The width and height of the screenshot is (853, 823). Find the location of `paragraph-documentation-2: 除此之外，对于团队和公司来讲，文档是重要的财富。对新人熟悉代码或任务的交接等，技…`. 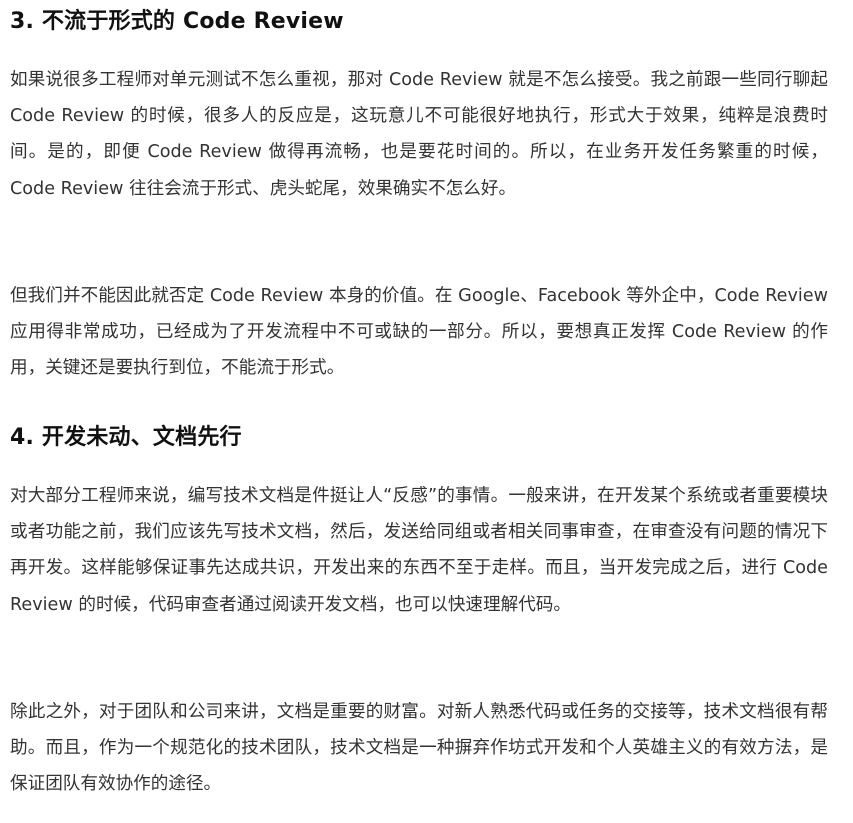

paragraph-documentation-2: 除此之外，对于团队和公司来讲，文档是重要的财富。对新人熟悉代码或任务的交接等，技… is located at coordinates (419, 748).